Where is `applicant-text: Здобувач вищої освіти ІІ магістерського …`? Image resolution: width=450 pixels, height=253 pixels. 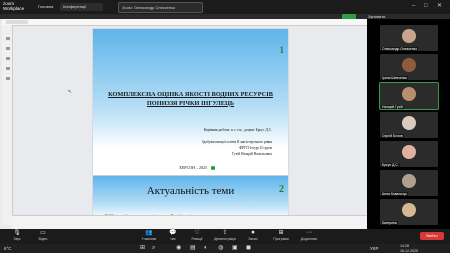 applicant-text: Здобувач вищої освіти ІІ магістерського … is located at coordinates (236, 142).